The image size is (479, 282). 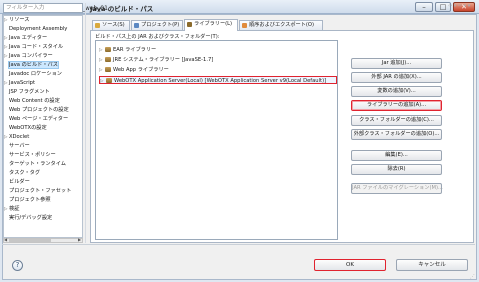 What do you see at coordinates (43, 47) in the screenshot?
I see `tree-item: ▷ Java コード・スタイル` at bounding box center [43, 47].